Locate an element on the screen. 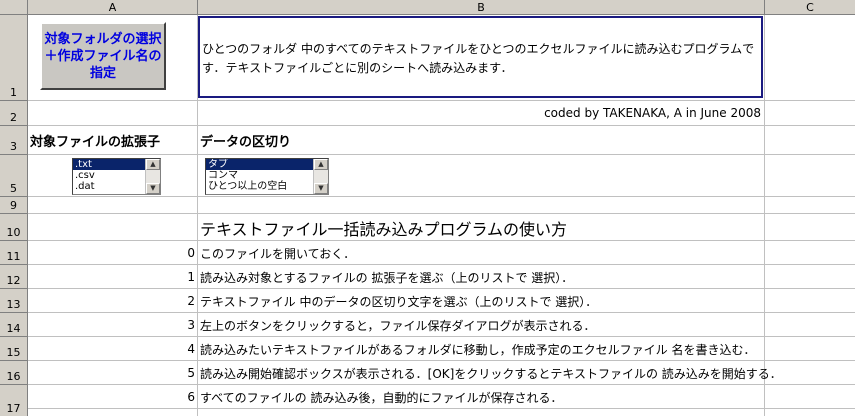  select-all-corner is located at coordinates (14, 7).